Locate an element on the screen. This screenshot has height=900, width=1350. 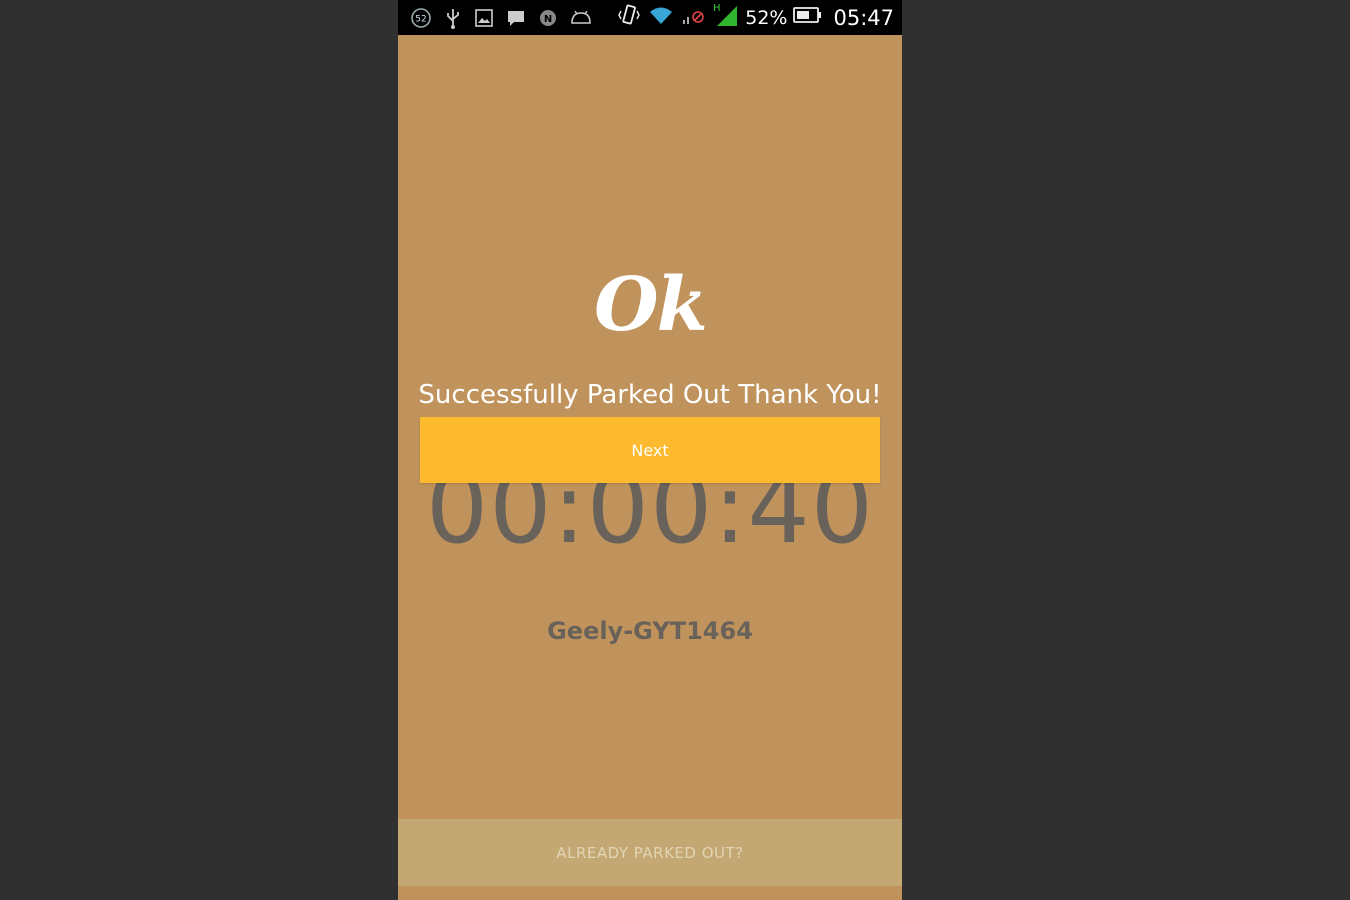
already-parked-out-label: ALREADY PARKED OUT? is located at coordinates (650, 852).